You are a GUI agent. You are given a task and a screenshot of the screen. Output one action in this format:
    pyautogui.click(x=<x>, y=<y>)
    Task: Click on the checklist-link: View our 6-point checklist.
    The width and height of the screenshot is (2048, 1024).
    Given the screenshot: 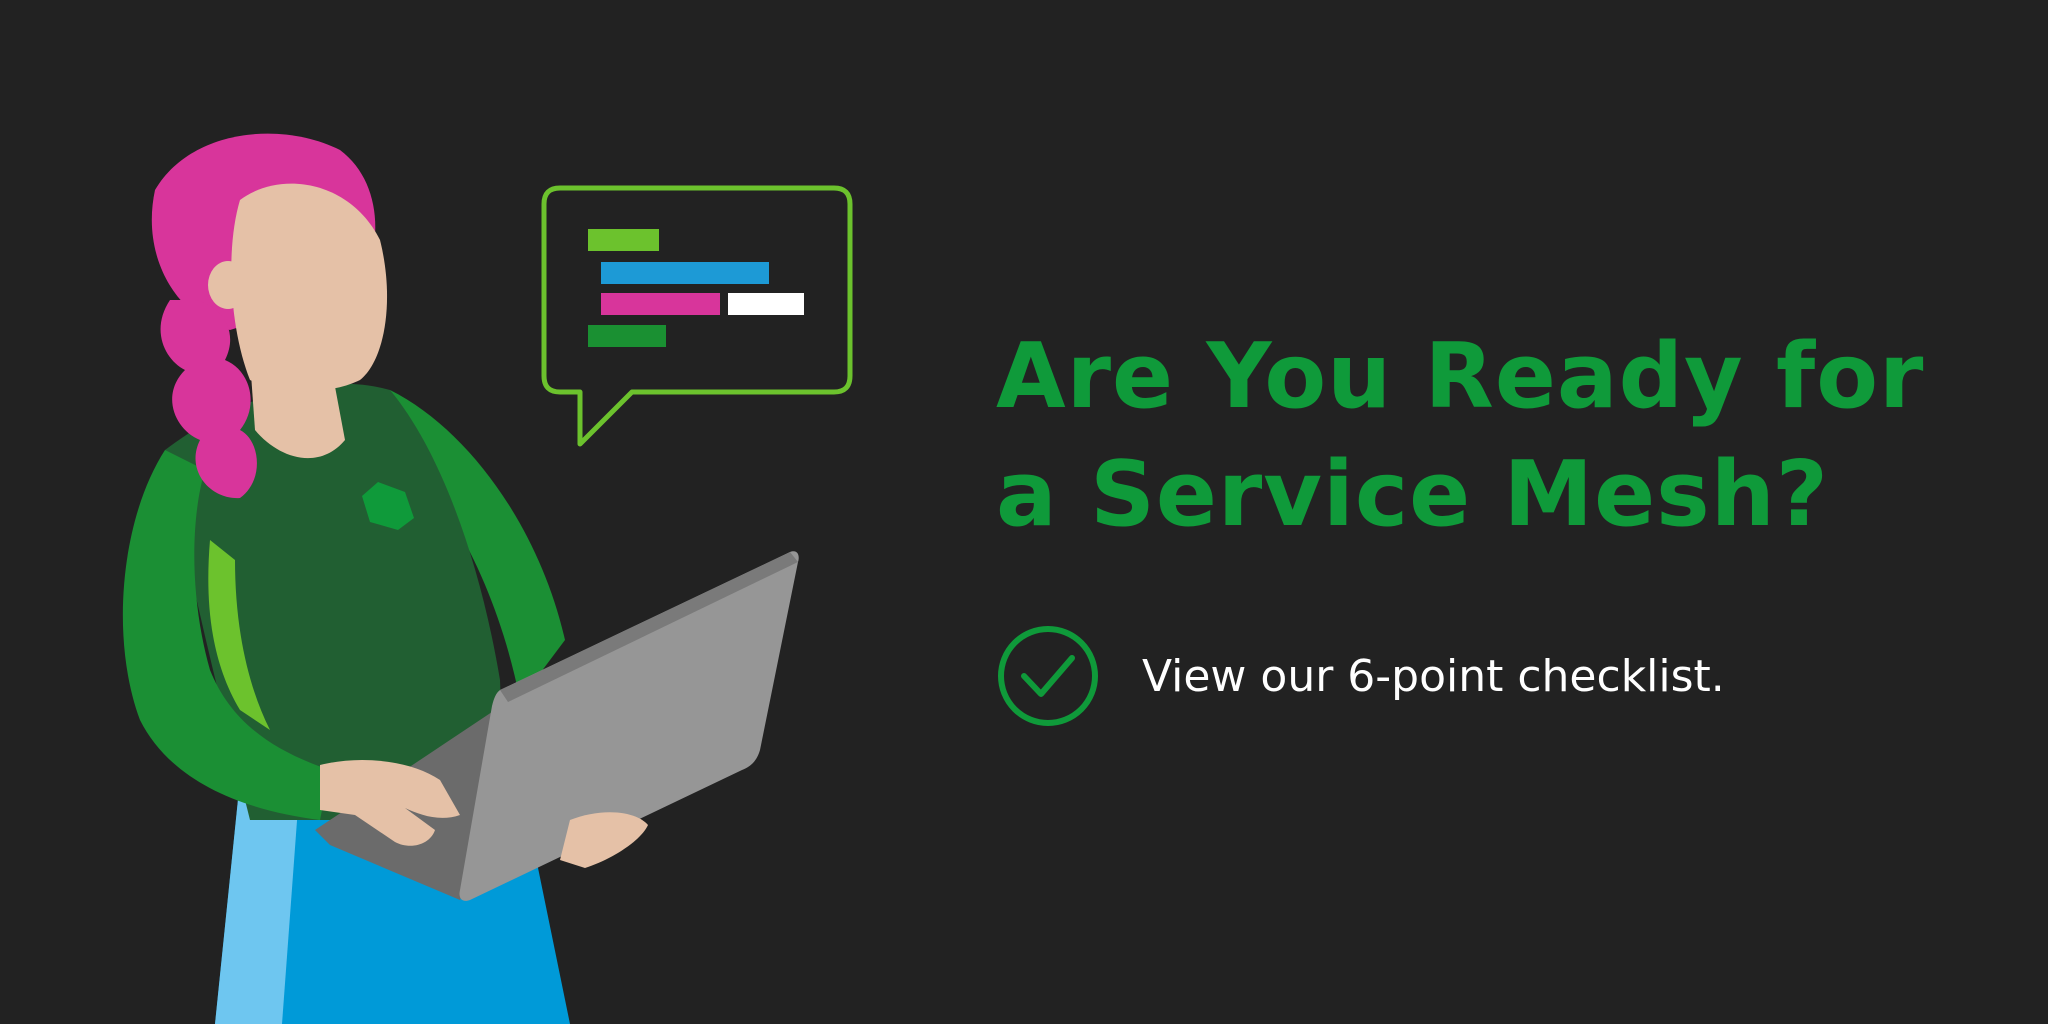 What is the action you would take?
    pyautogui.click(x=1360, y=676)
    